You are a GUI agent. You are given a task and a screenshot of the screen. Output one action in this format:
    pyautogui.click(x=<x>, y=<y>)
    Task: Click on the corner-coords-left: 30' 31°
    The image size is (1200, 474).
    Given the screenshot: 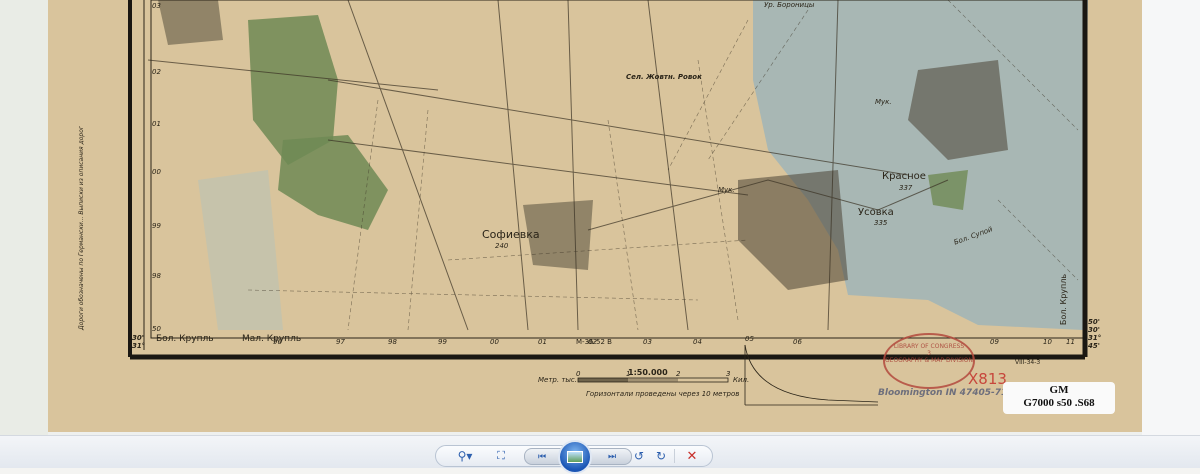 What is the action you would take?
    pyautogui.click(x=139, y=342)
    